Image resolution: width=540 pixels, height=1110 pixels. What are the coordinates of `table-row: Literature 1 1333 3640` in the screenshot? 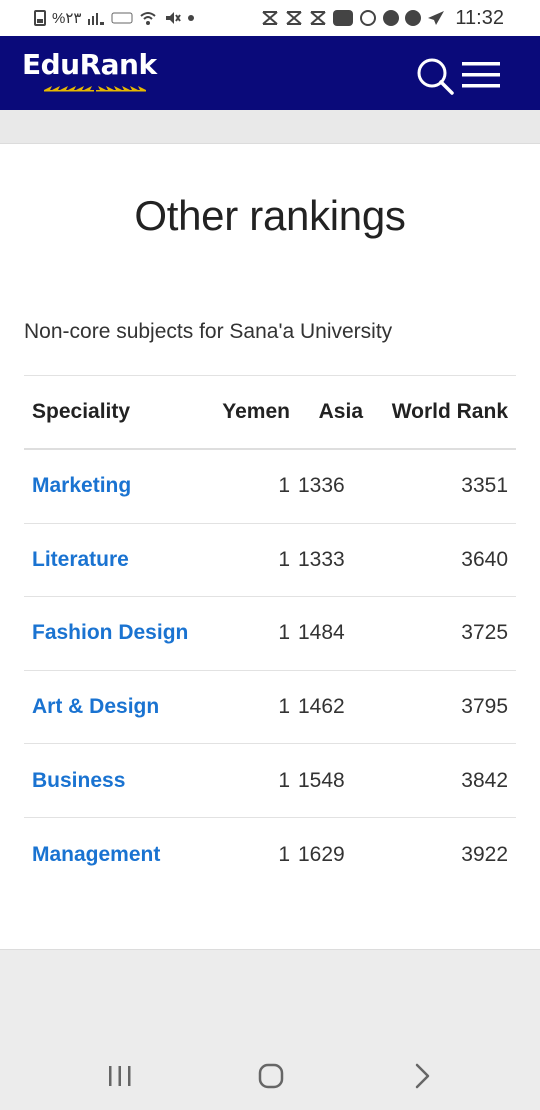 It's located at (270, 561).